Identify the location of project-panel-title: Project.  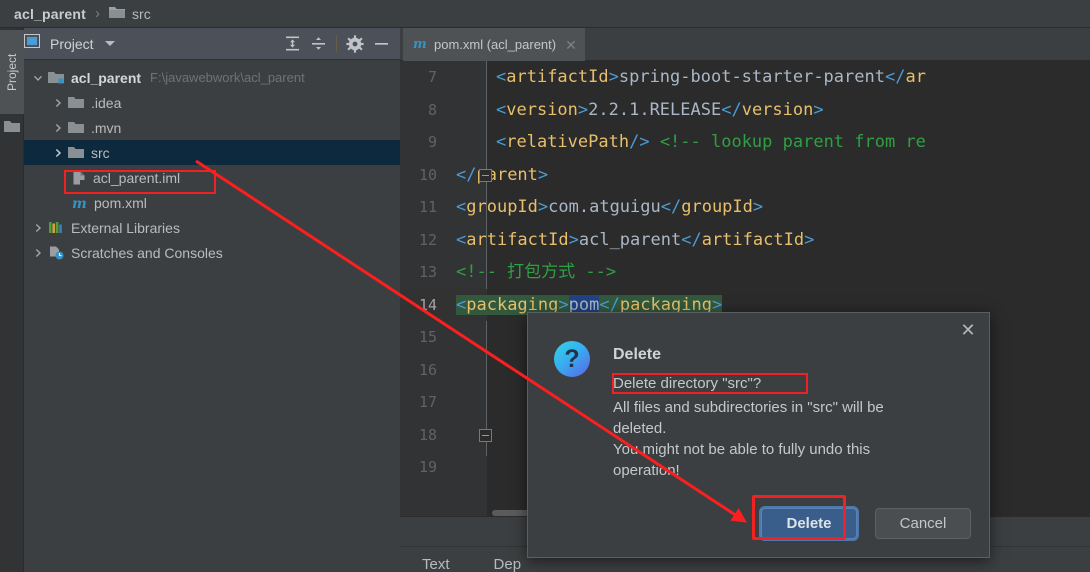
(72, 43).